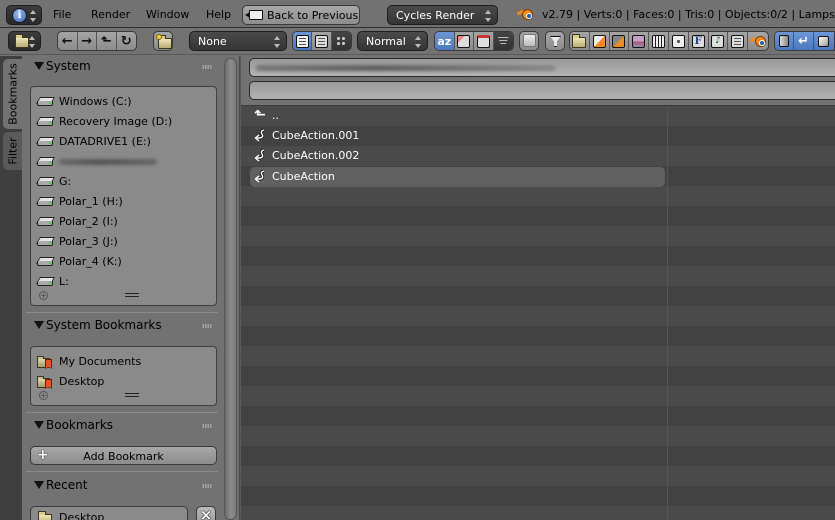  Describe the element at coordinates (484, 41) in the screenshot. I see `sort-time-icon` at that location.